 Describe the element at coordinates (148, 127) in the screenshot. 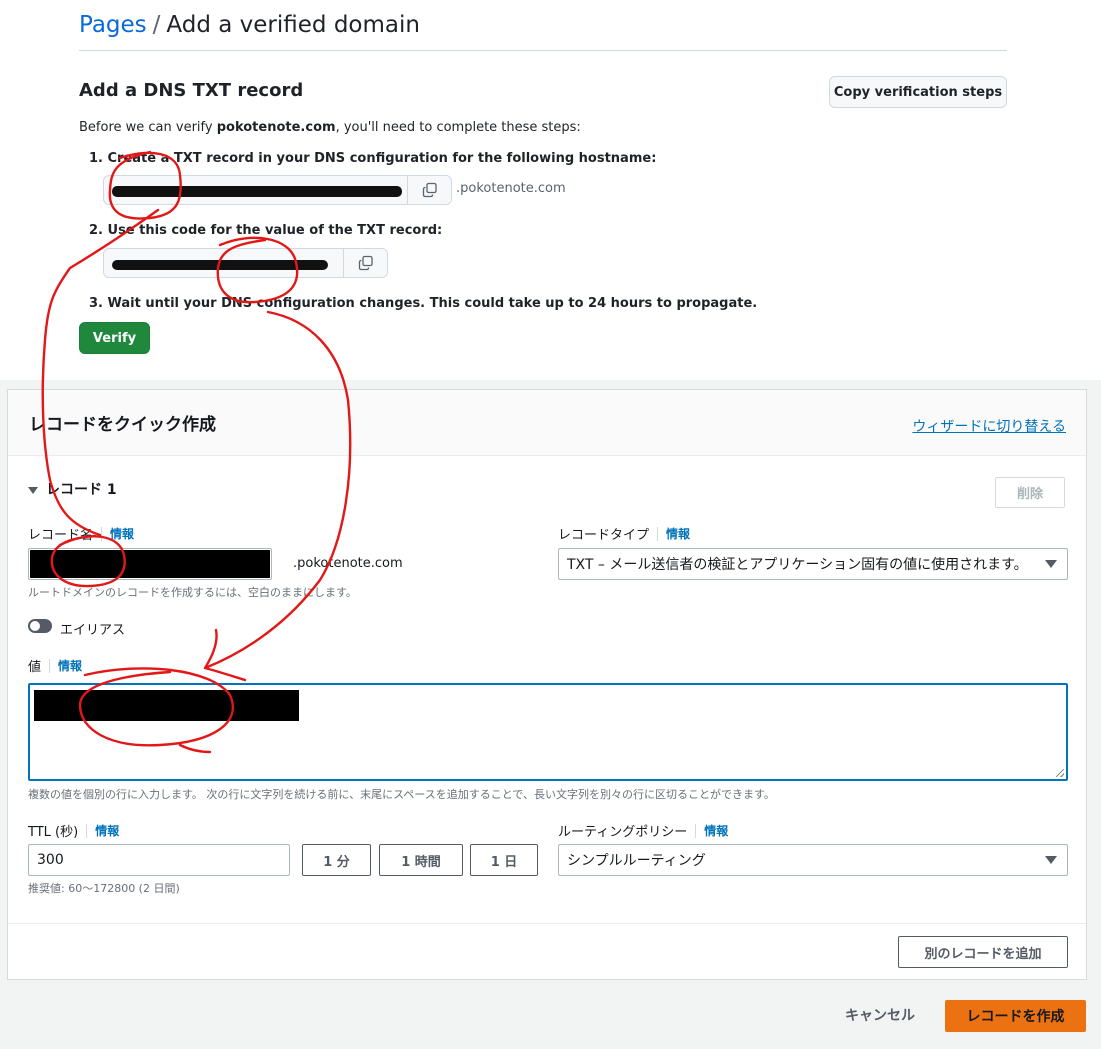

I see `intro-before: Before we can verify` at that location.